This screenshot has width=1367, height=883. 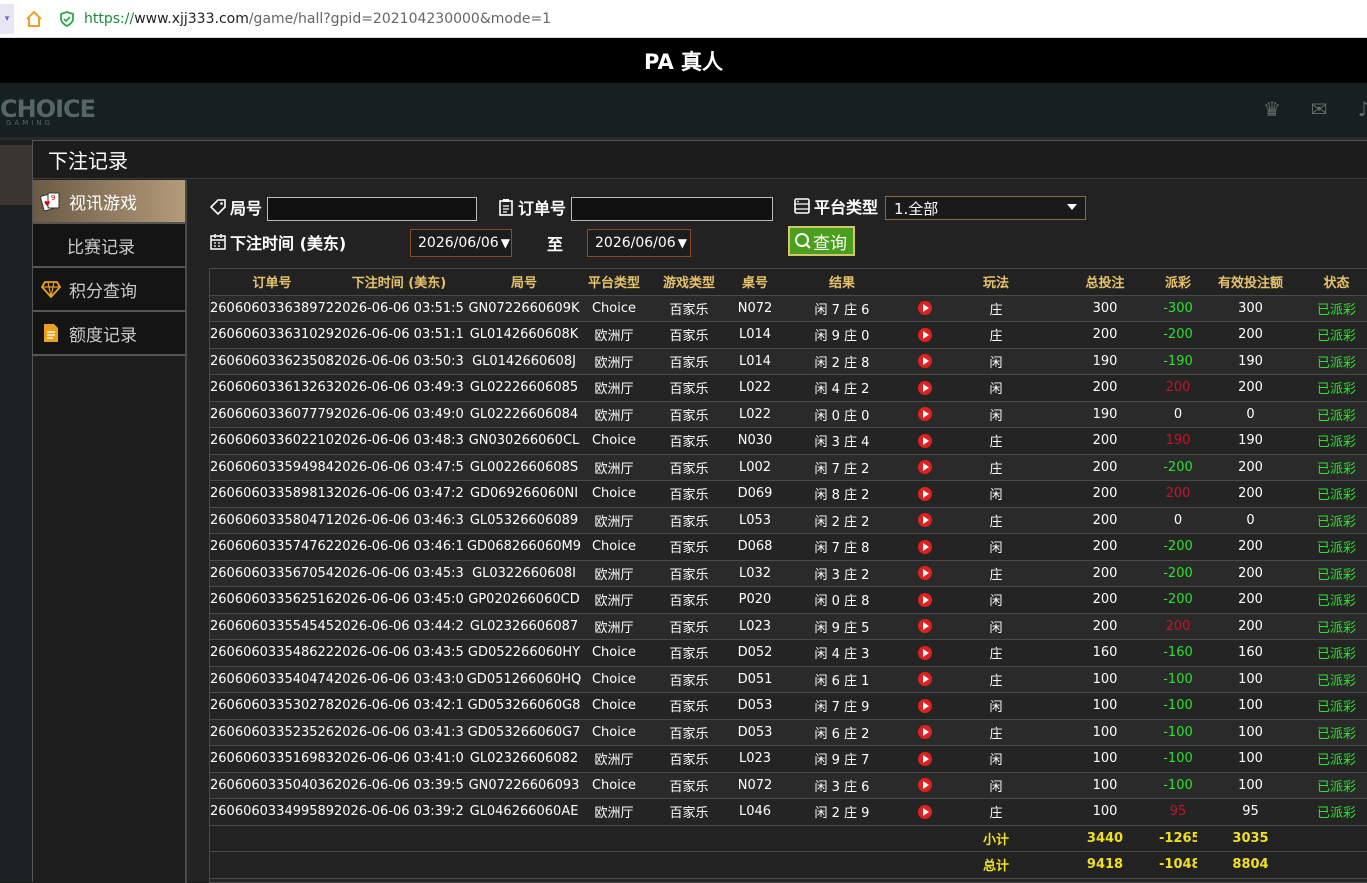 What do you see at coordinates (399, 600) in the screenshot?
I see `bet-time-cell: 2026-06-06 03:45:08` at bounding box center [399, 600].